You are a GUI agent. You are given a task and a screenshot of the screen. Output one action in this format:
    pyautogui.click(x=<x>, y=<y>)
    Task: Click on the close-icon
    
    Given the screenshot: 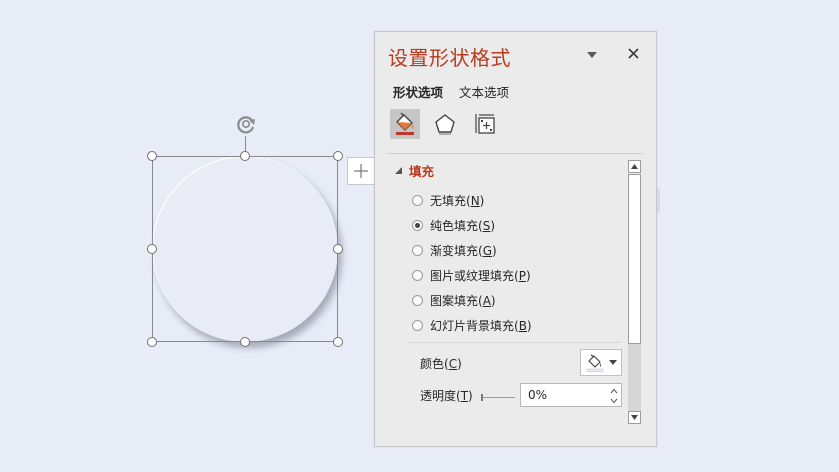 What is the action you would take?
    pyautogui.click(x=633, y=53)
    